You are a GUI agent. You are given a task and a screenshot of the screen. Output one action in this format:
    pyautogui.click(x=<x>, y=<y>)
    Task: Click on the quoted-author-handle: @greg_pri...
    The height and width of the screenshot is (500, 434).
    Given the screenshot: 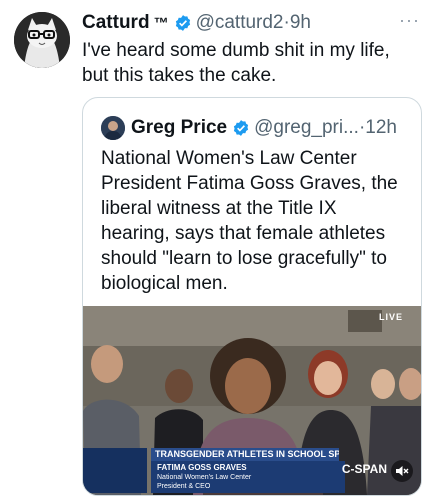 What is the action you would take?
    pyautogui.click(x=306, y=128)
    